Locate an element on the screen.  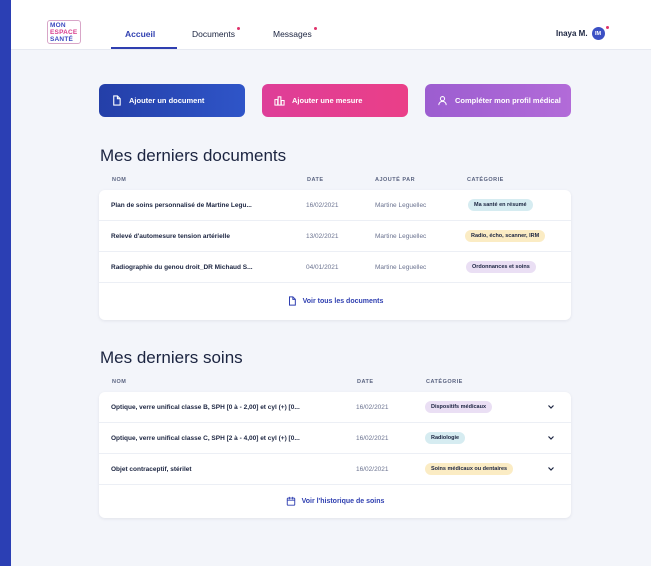
tab-accueil: Accueil is located at coordinates (140, 34).